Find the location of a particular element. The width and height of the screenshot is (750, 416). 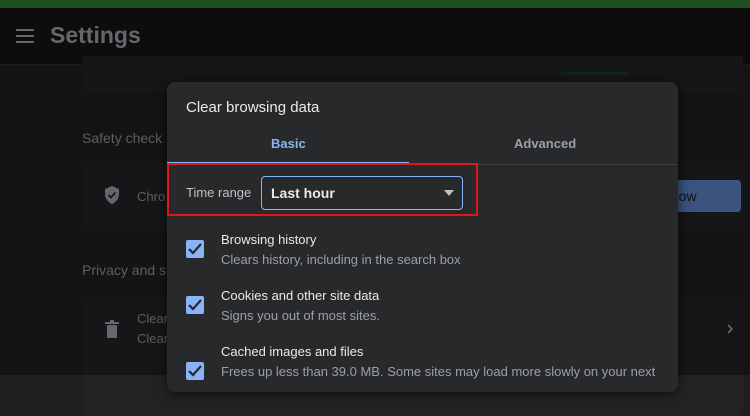

cached-images-title: Cached images and files is located at coordinates (292, 351).